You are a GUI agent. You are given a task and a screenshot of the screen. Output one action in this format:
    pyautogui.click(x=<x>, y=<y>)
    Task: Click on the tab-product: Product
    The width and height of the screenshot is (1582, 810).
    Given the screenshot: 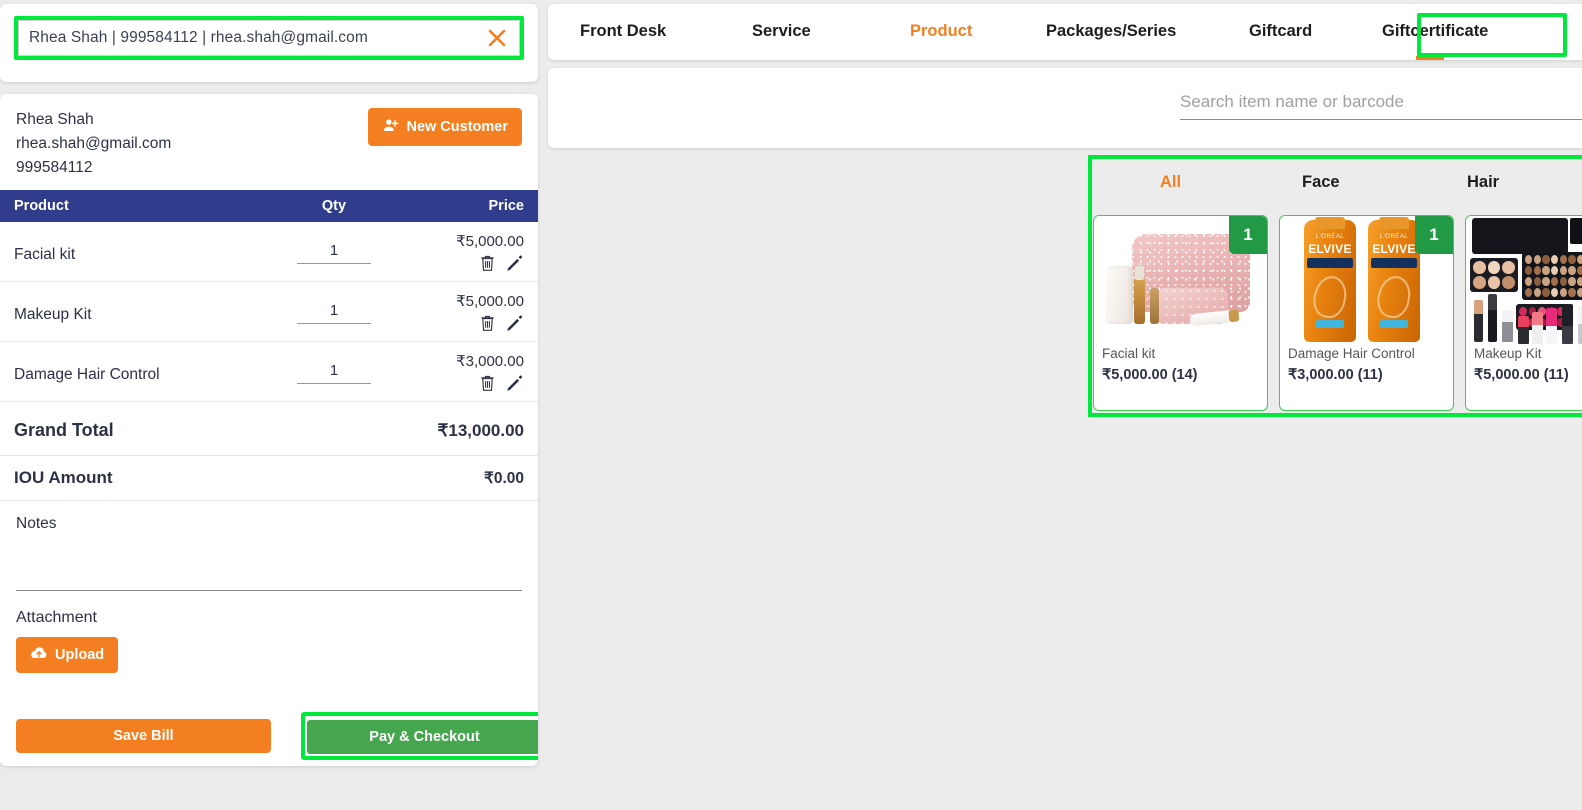 What is the action you would take?
    pyautogui.click(x=941, y=31)
    